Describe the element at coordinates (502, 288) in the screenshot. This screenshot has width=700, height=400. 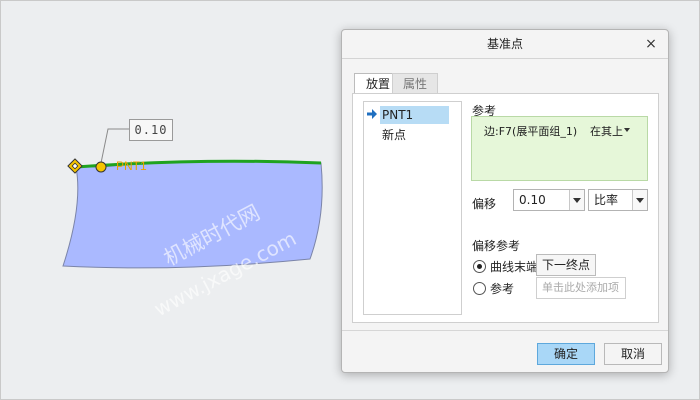
I see `reference-option-label: 参考` at that location.